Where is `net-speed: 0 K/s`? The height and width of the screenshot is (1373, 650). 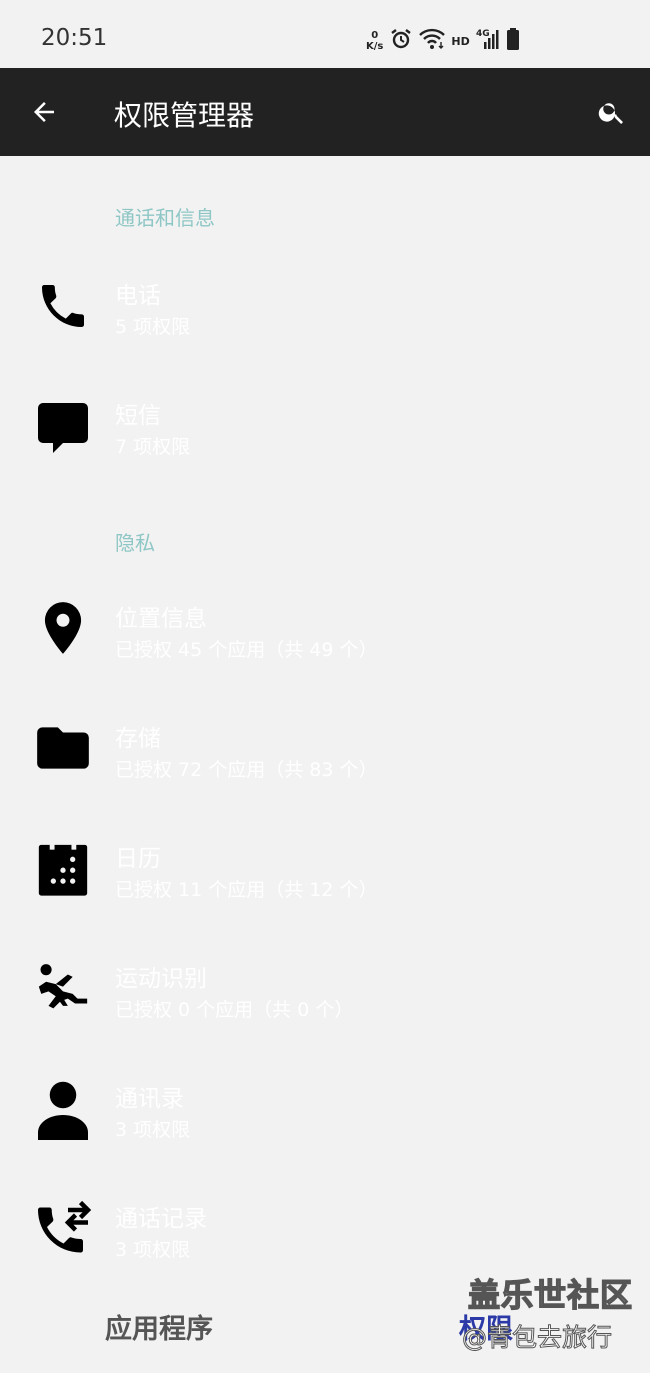
net-speed: 0 K/s is located at coordinates (374, 41).